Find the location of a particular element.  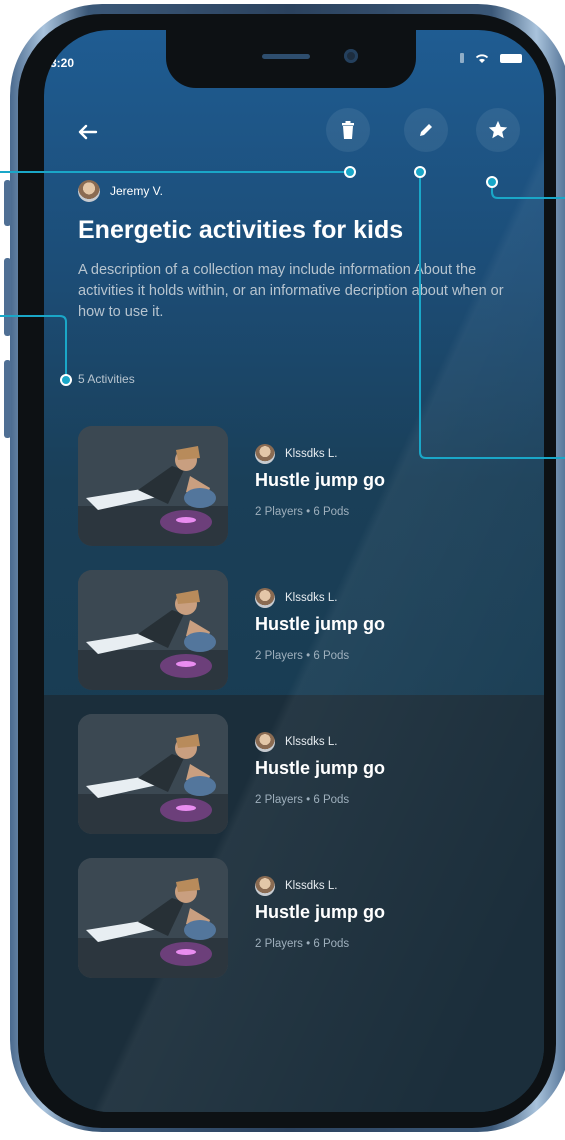

delete-button is located at coordinates (348, 130).